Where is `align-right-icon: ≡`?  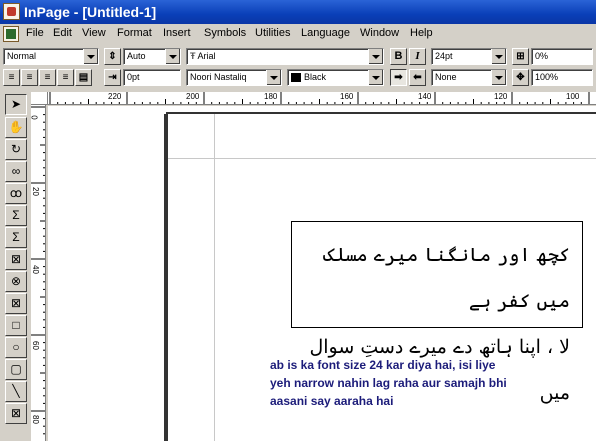 align-right-icon: ≡ is located at coordinates (11, 77).